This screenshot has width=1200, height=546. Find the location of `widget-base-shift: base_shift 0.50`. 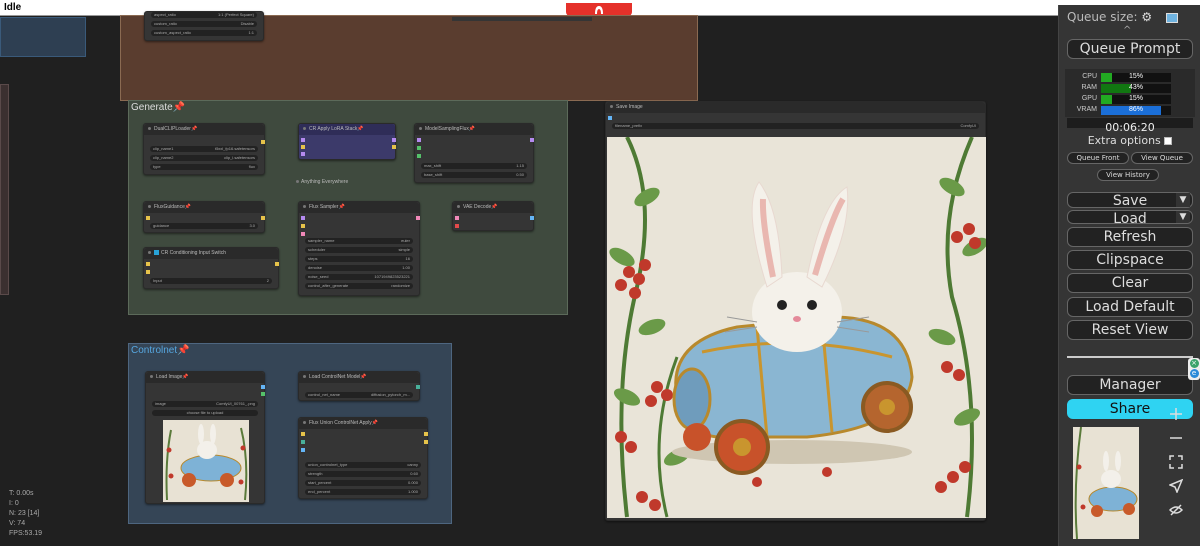

widget-base-shift: base_shift 0.50 is located at coordinates (474, 175).